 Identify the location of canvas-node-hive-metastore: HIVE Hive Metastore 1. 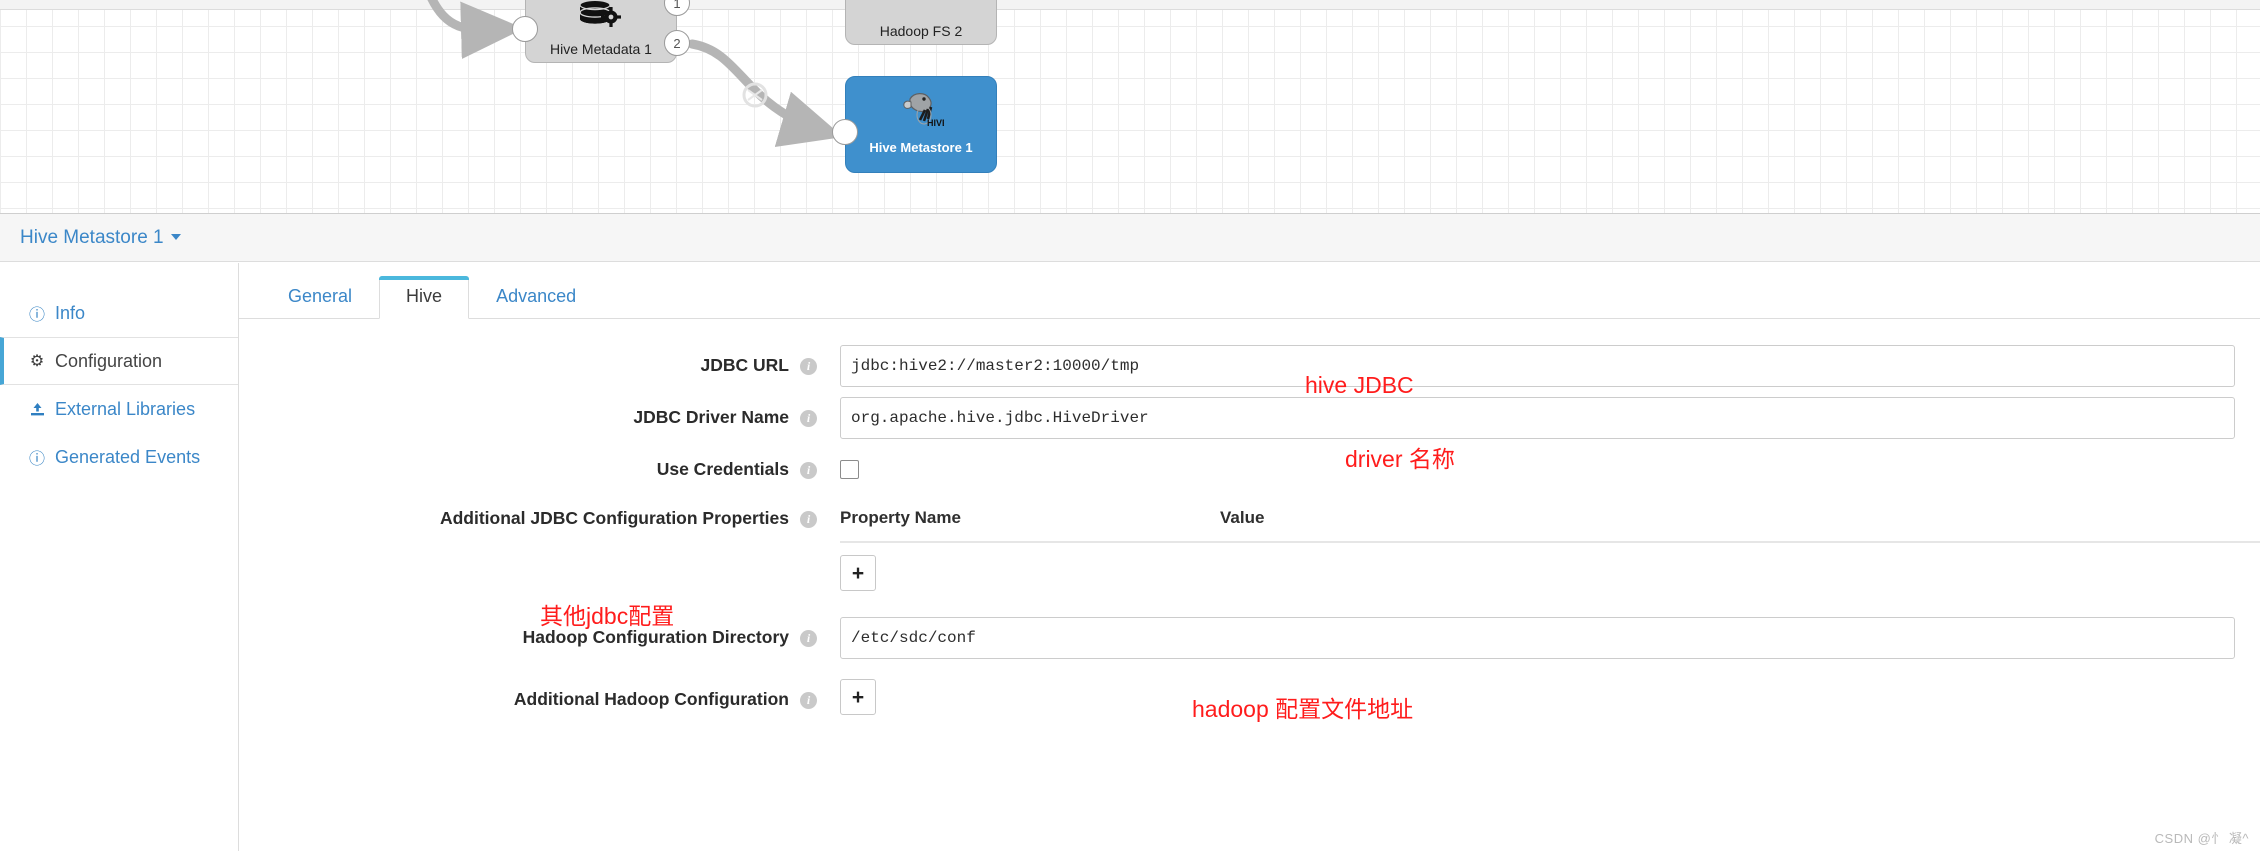
(921, 124).